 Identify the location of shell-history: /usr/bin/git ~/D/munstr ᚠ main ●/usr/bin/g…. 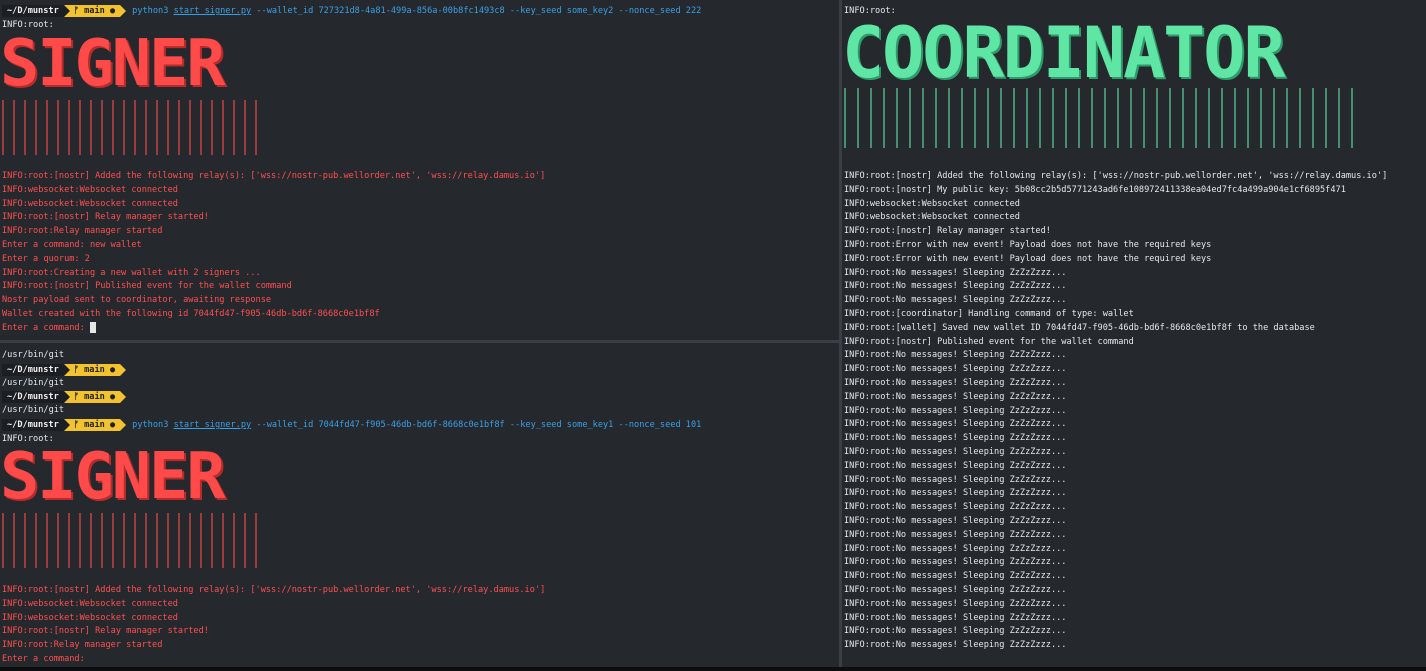
(64, 383).